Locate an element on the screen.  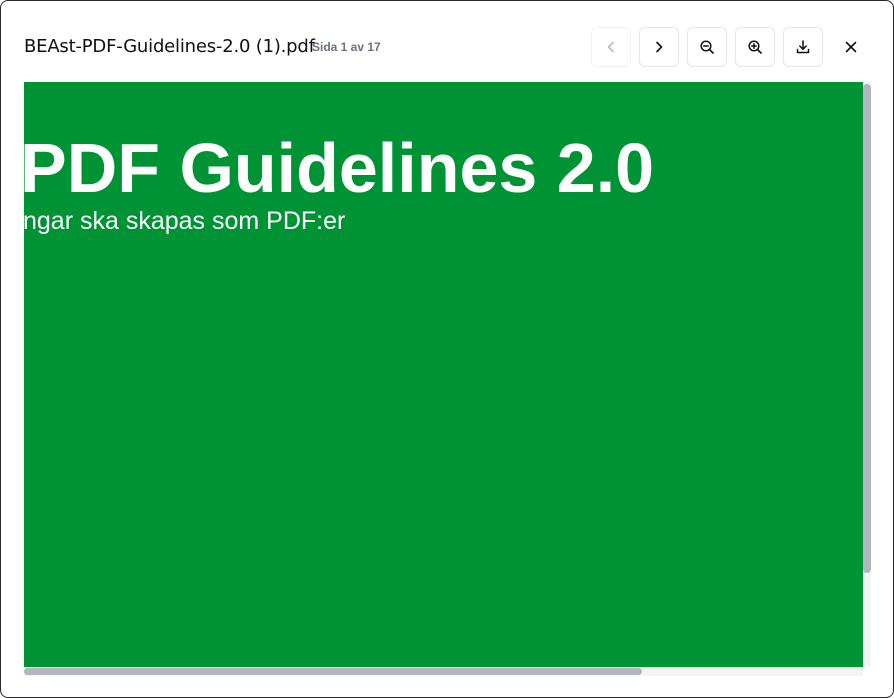
next-page-button is located at coordinates (659, 47).